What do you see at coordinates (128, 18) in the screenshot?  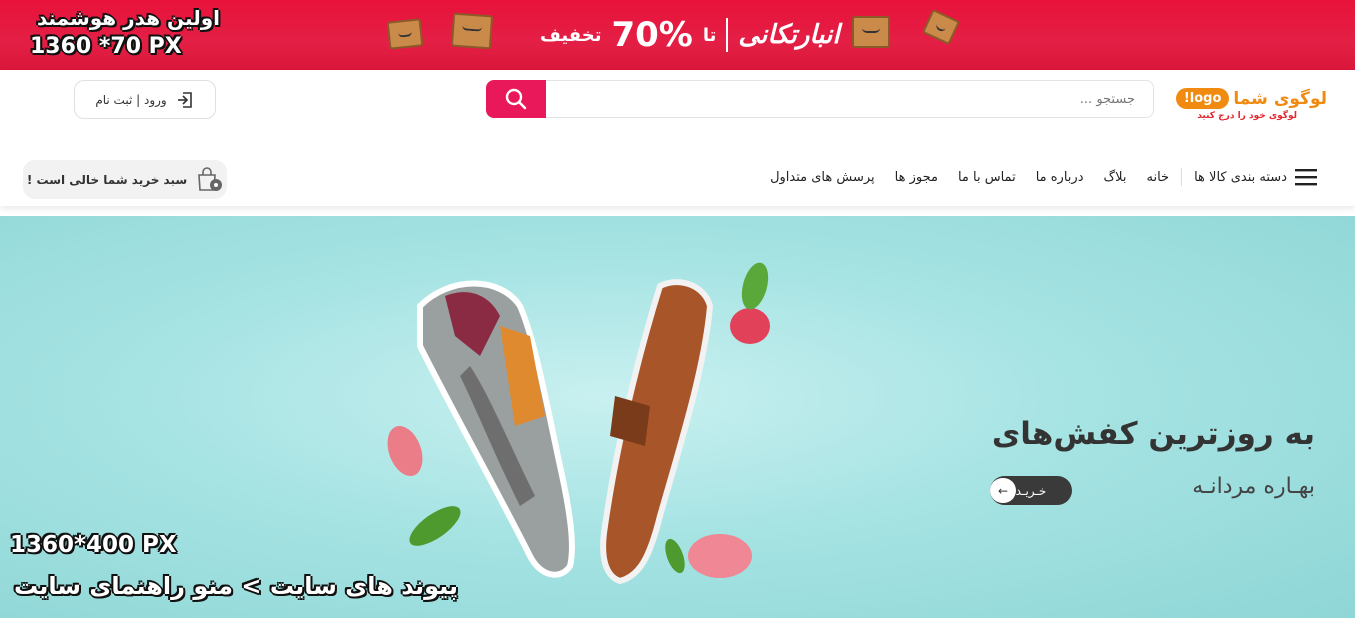 I see `promo-title: اولین هدر هوشمند` at bounding box center [128, 18].